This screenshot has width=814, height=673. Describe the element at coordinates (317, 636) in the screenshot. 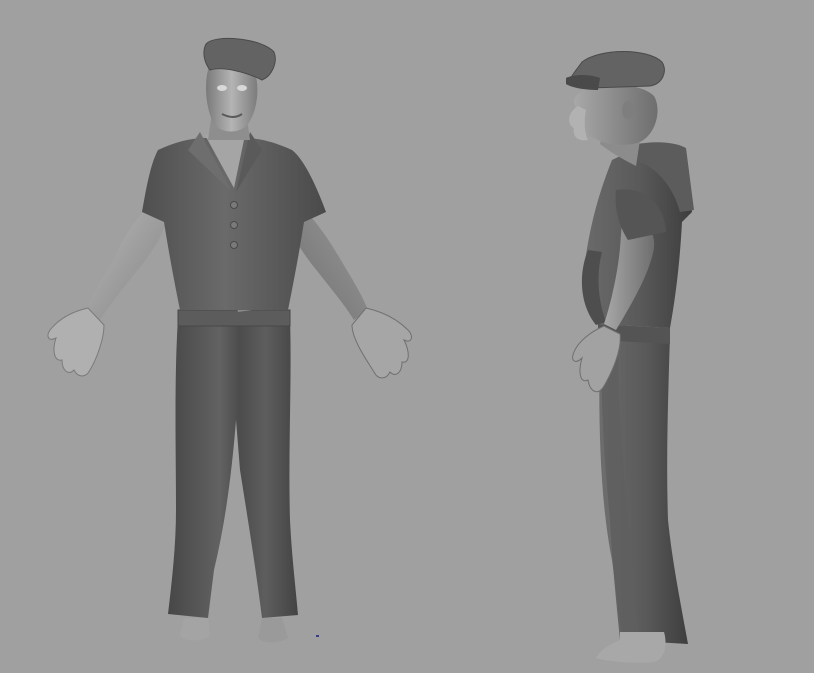

I see `viewport-marker` at that location.